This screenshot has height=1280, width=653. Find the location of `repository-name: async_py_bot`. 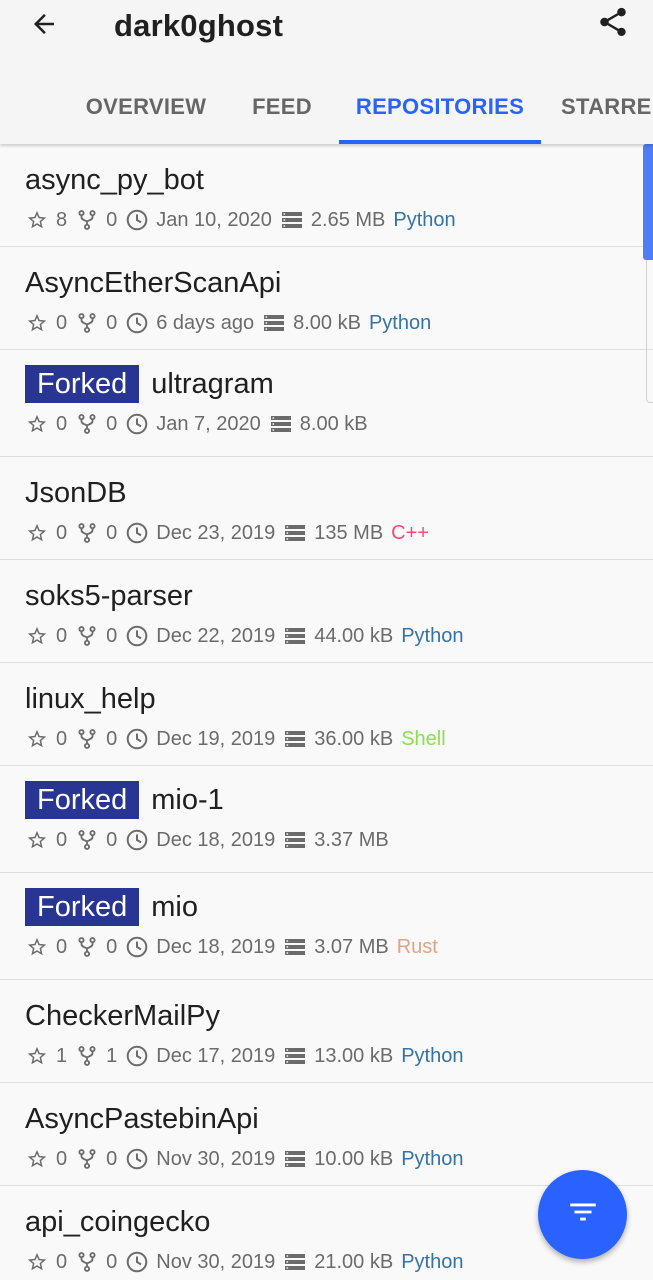

repository-name: async_py_bot is located at coordinates (114, 179).